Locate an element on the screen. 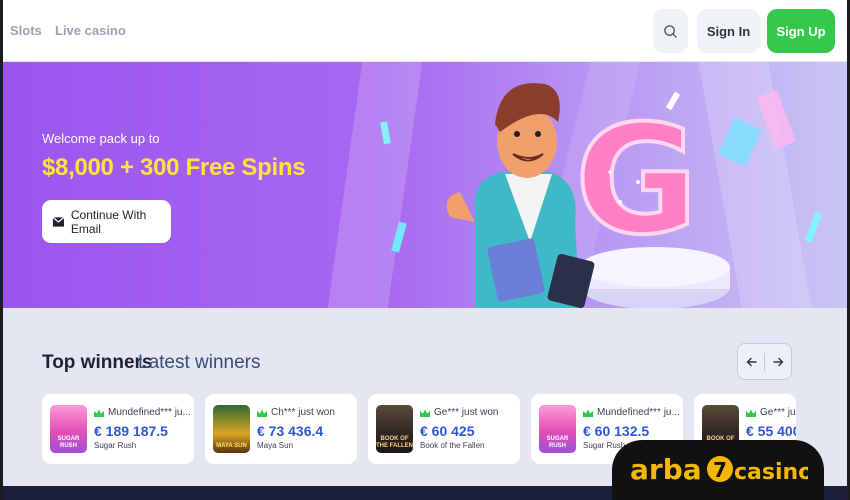 The image size is (850, 500). arba-casino-logo-mark: arba 7 casino is located at coordinates (719, 469).